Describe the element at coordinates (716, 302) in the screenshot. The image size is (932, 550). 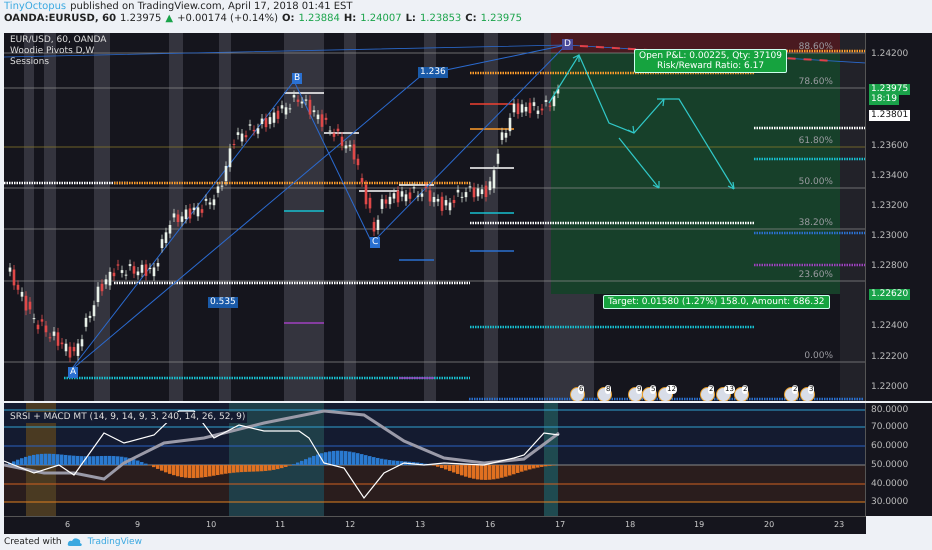
I see `target-label: Target: 0.01580 (1.27%) 158.0, Amount: 686.32` at that location.